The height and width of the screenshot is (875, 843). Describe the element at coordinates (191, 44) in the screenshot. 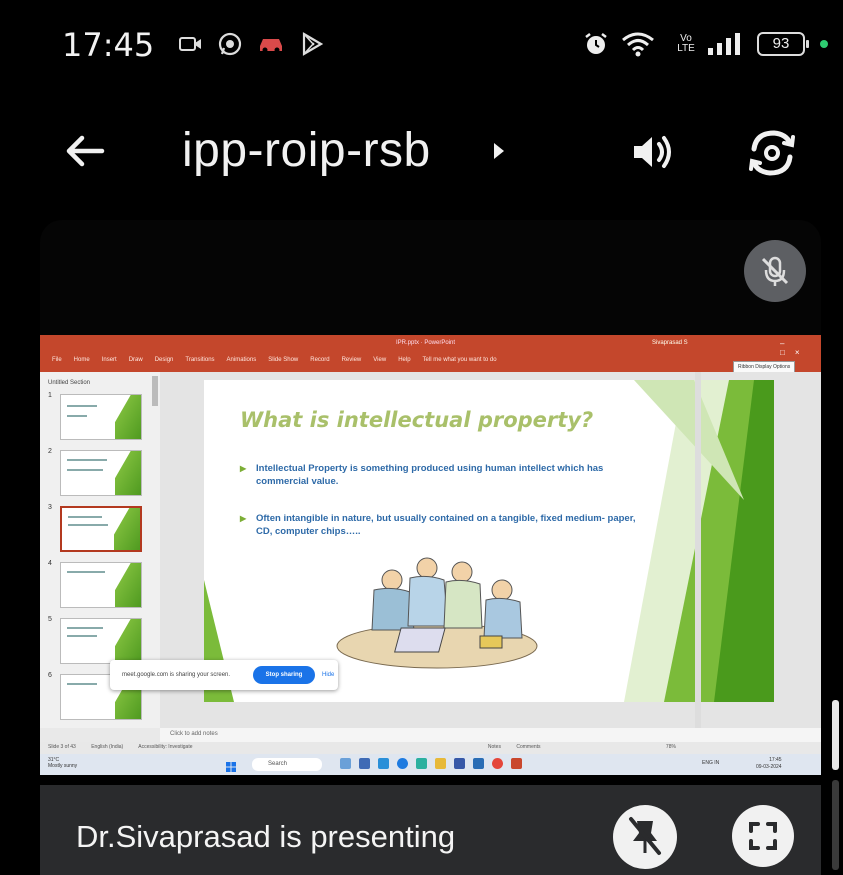

I see `video-icon` at that location.